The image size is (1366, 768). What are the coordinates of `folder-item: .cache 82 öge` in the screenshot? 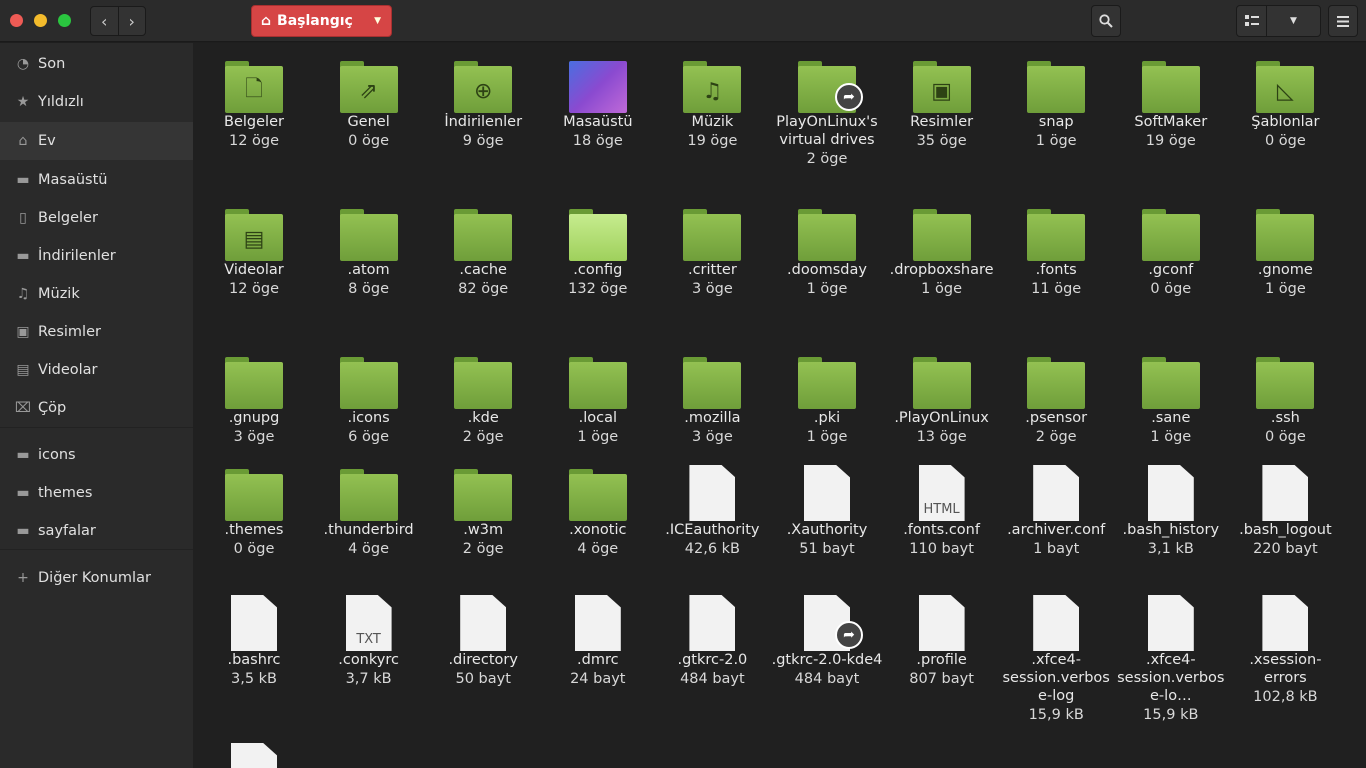 It's located at (483, 250).